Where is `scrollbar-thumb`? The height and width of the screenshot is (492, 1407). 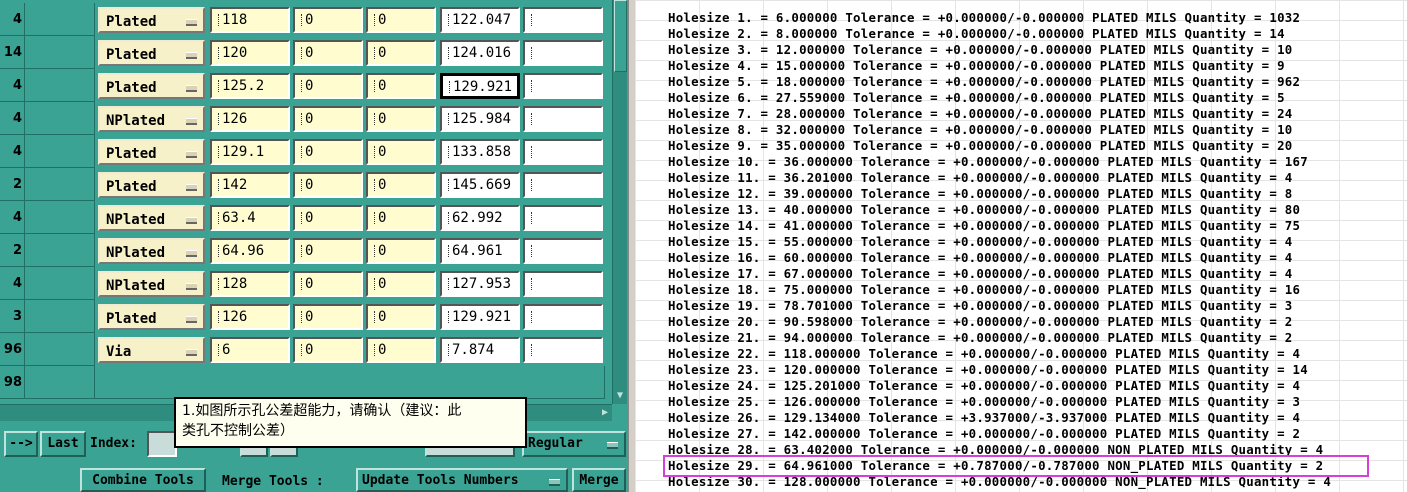 scrollbar-thumb is located at coordinates (620, 36).